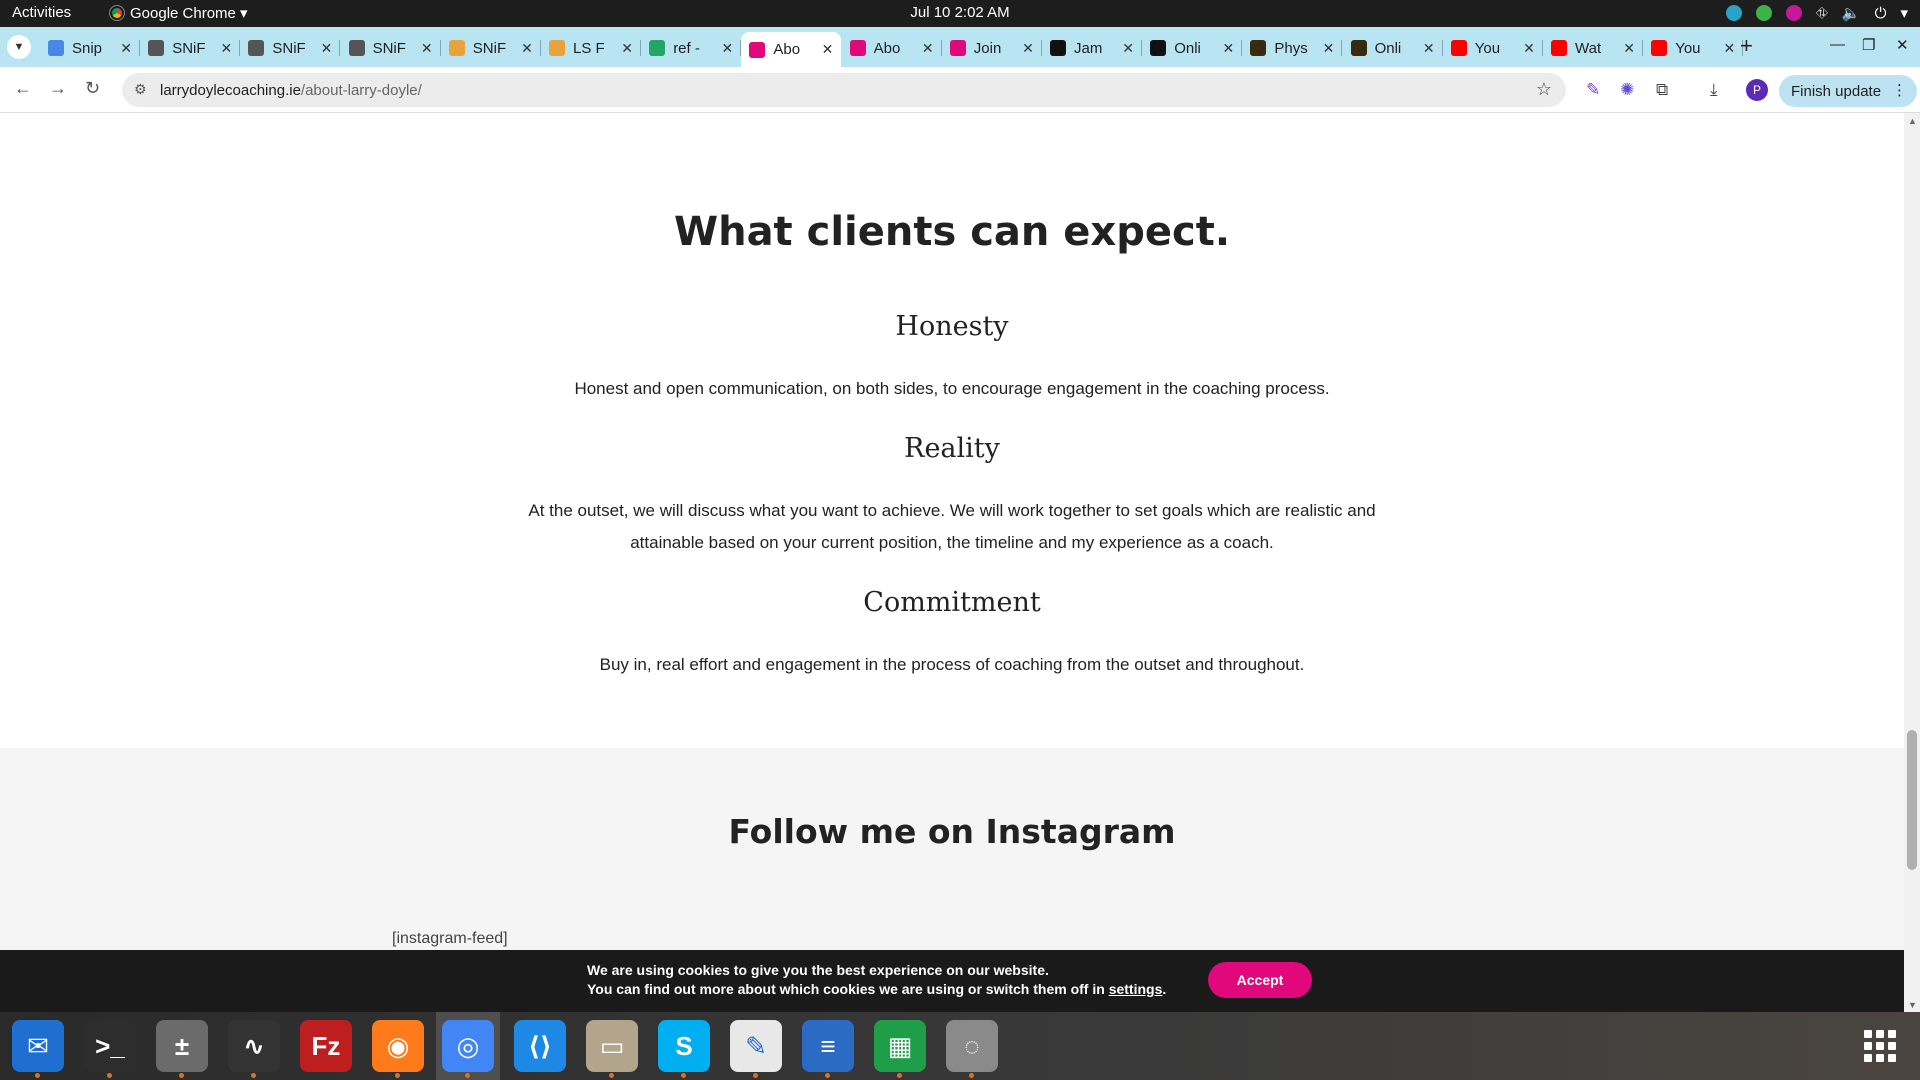  I want to click on browser-tab: Snip ✕, so click(90, 48).